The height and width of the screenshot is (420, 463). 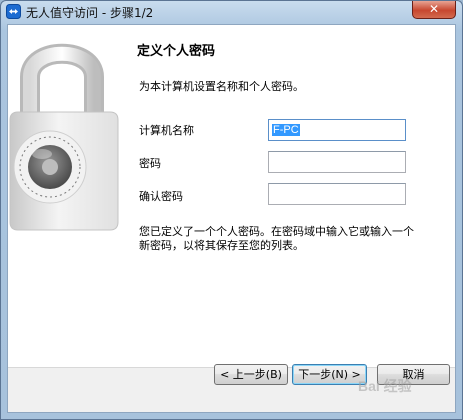 I want to click on back-button: < 上一步(B), so click(x=251, y=374).